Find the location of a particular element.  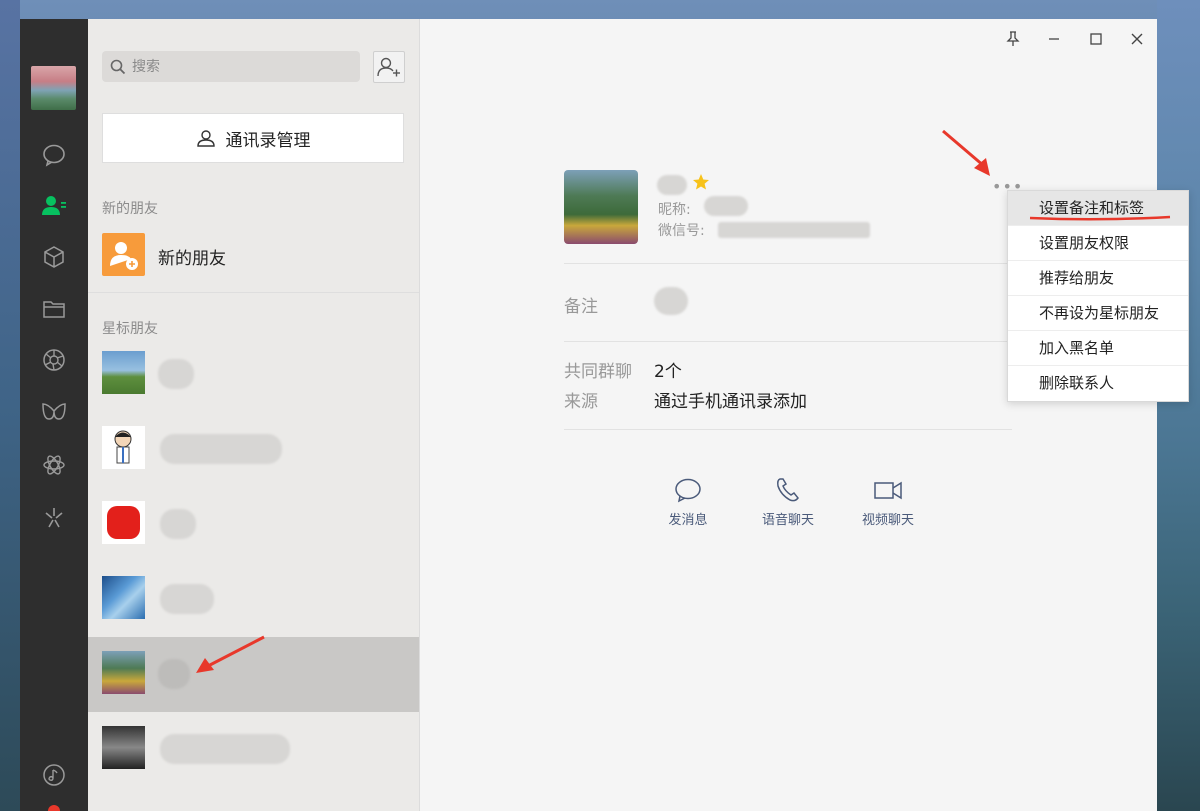

common-groups-value: 2个 is located at coordinates (668, 369).